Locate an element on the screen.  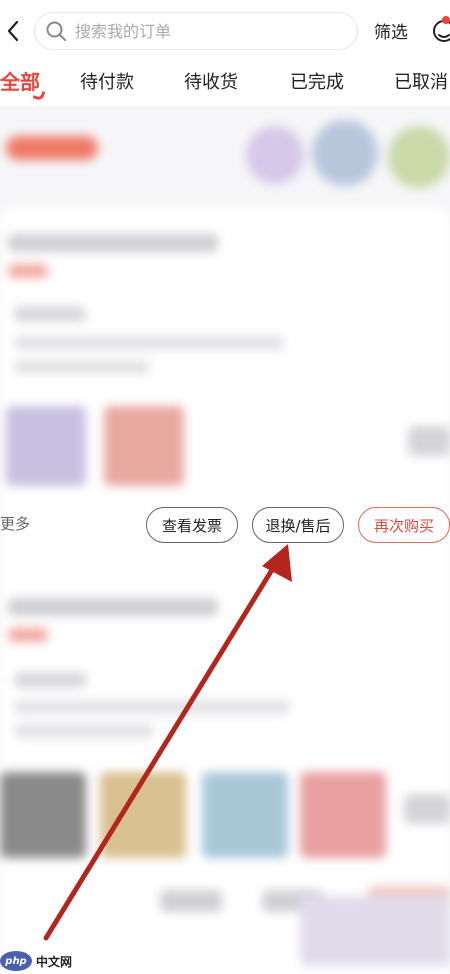
return-aftersale-button: 退换/售后 is located at coordinates (298, 525).